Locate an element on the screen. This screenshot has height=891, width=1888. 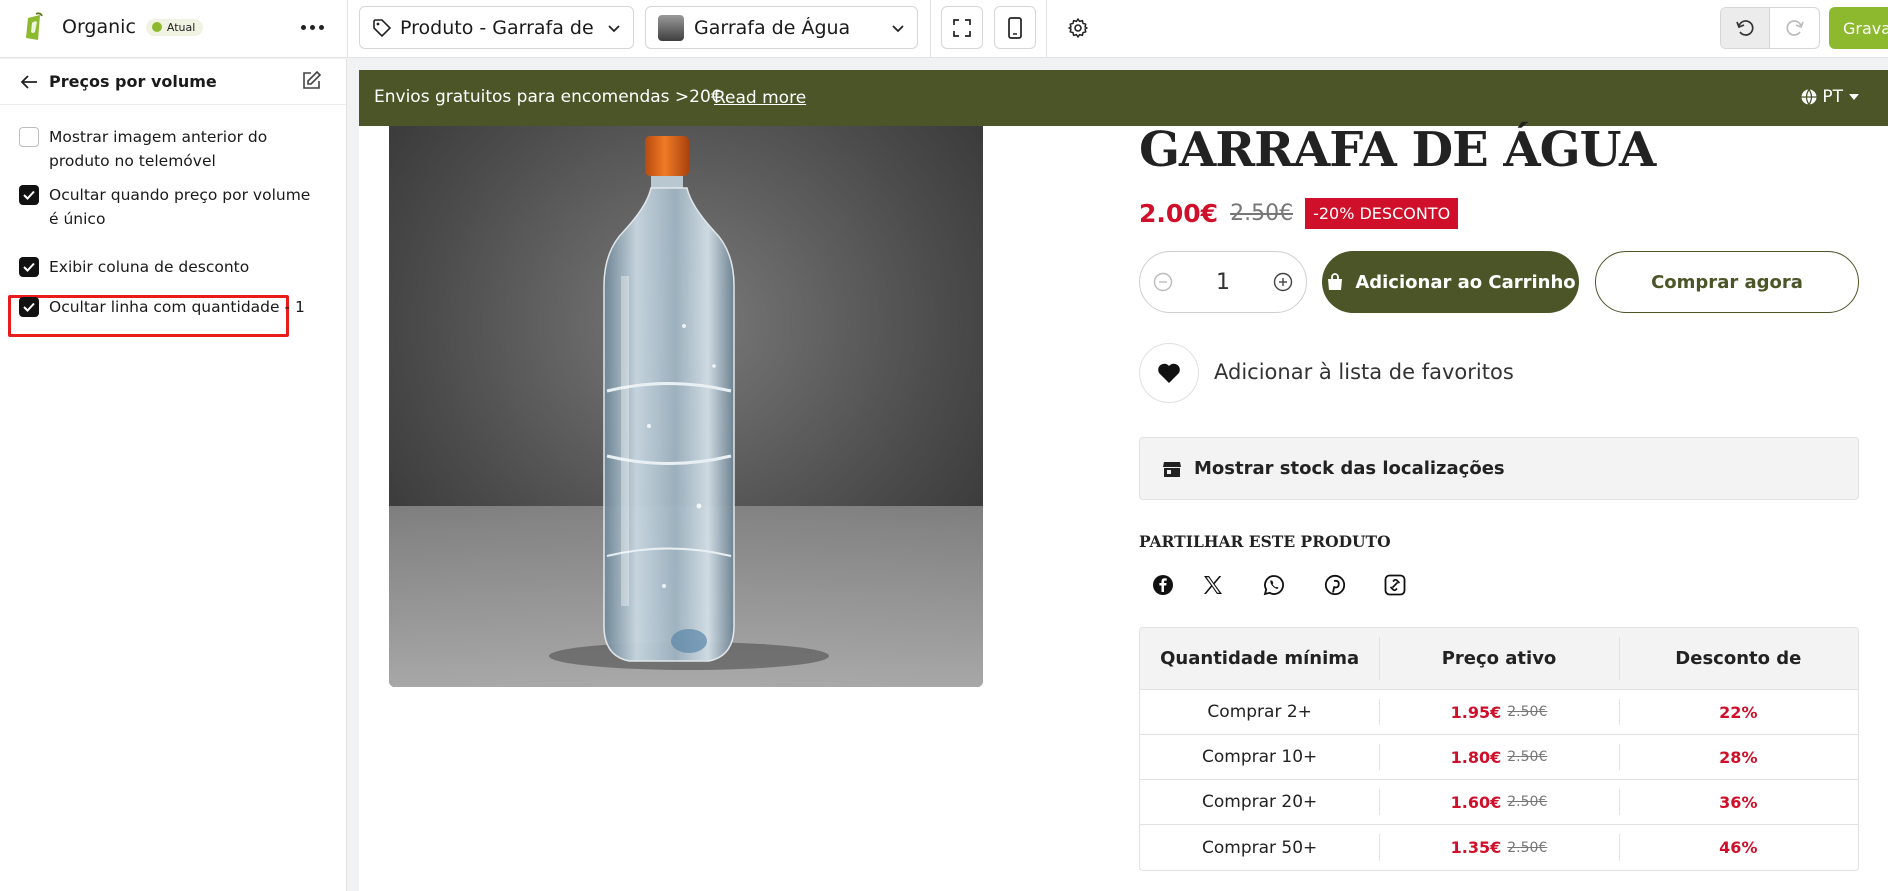
product-select-label: Garrafa de Água is located at coordinates (772, 27).